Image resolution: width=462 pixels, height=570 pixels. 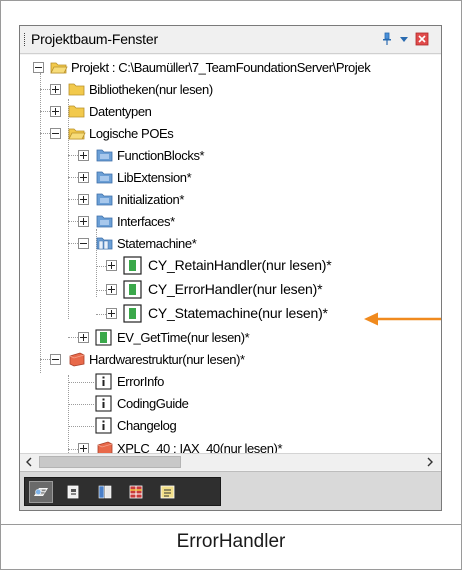 What do you see at coordinates (168, 492) in the screenshot?
I see `tab-document-icon` at bounding box center [168, 492].